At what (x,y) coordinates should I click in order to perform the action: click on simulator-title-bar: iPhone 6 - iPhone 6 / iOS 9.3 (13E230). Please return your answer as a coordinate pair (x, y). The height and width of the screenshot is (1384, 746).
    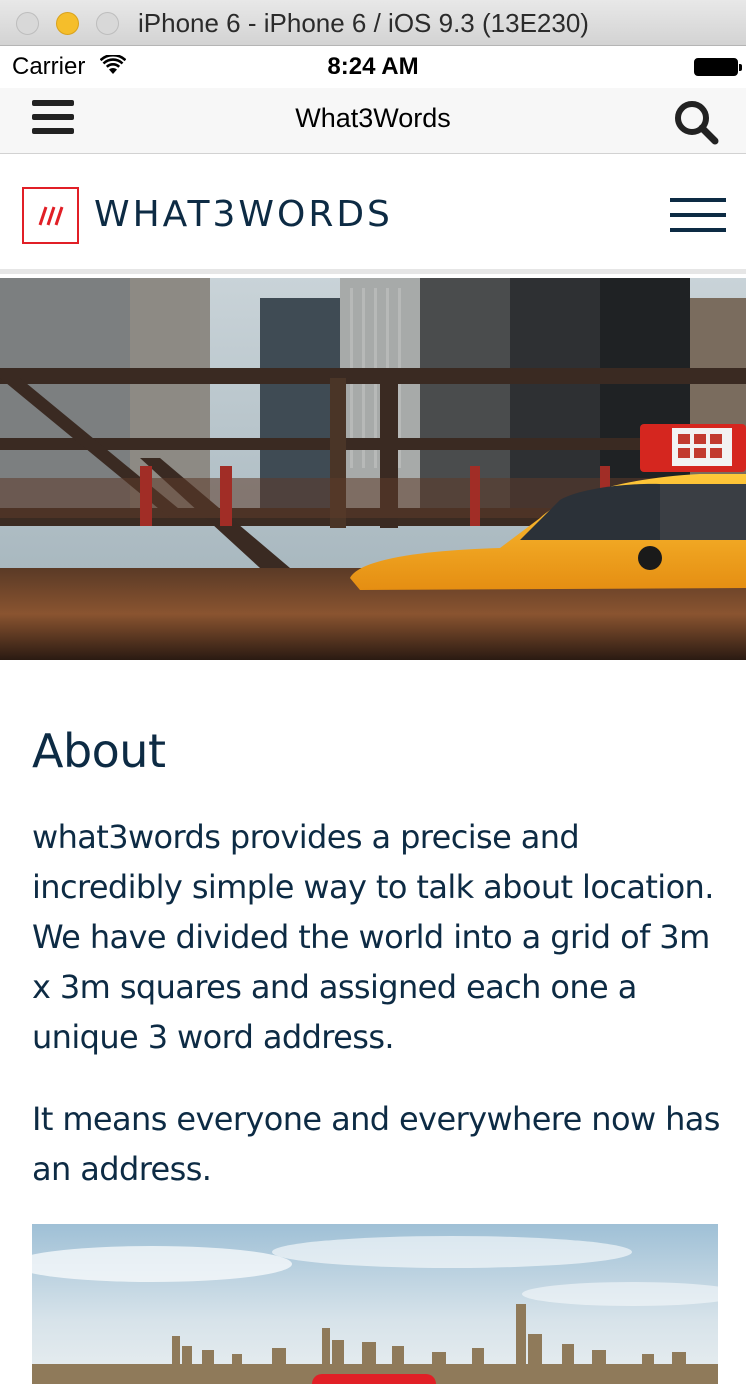
    Looking at the image, I should click on (373, 23).